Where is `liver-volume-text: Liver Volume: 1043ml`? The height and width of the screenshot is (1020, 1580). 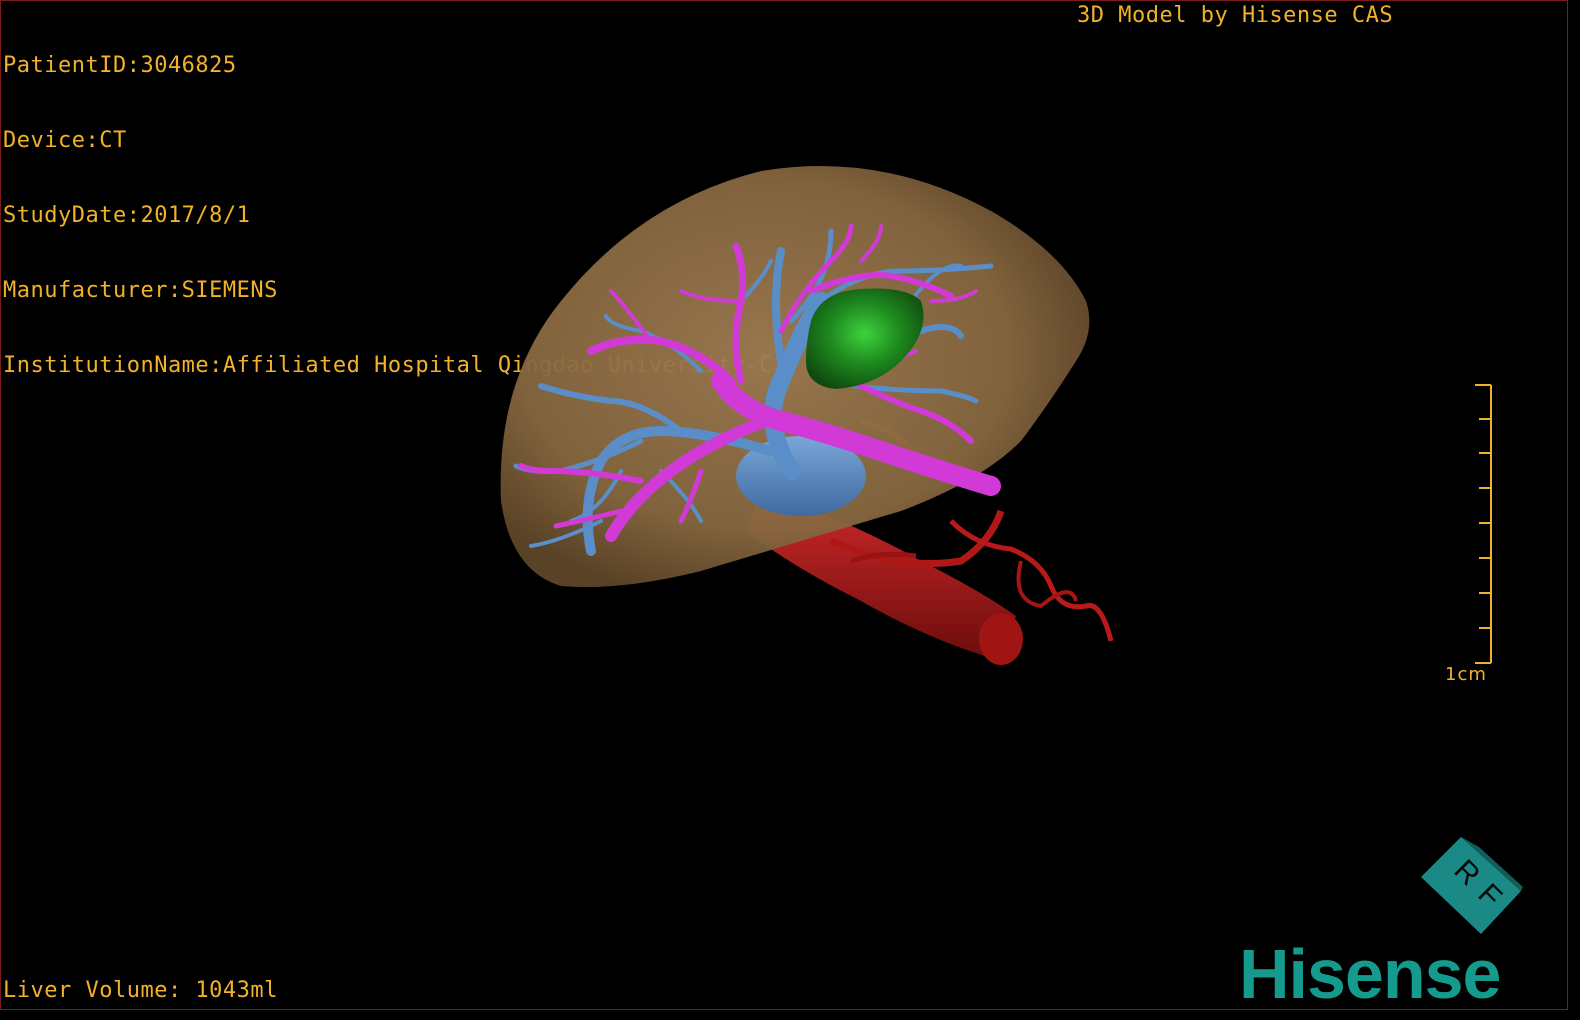 liver-volume-text: Liver Volume: 1043ml is located at coordinates (140, 990).